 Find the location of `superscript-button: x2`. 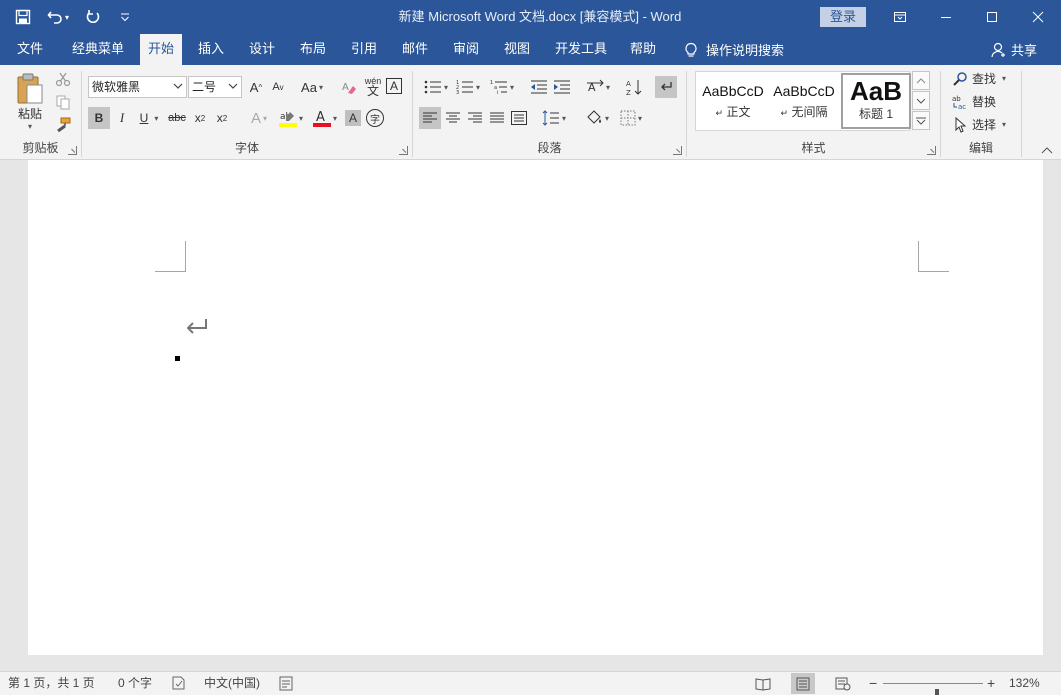

superscript-button: x2 is located at coordinates (222, 118).